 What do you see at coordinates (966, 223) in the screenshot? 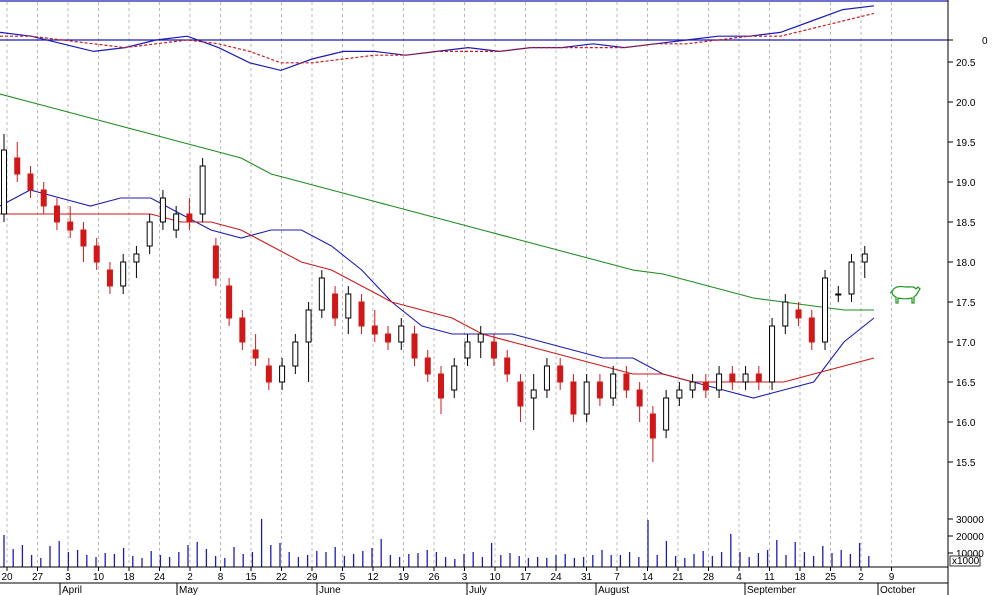
I see `price-tick-label: 18.5` at bounding box center [966, 223].